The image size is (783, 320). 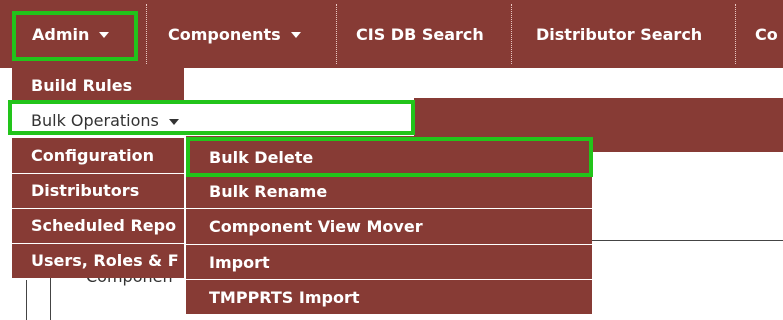 I want to click on submenu-item-component-view-mover: Component View Mover, so click(x=389, y=226).